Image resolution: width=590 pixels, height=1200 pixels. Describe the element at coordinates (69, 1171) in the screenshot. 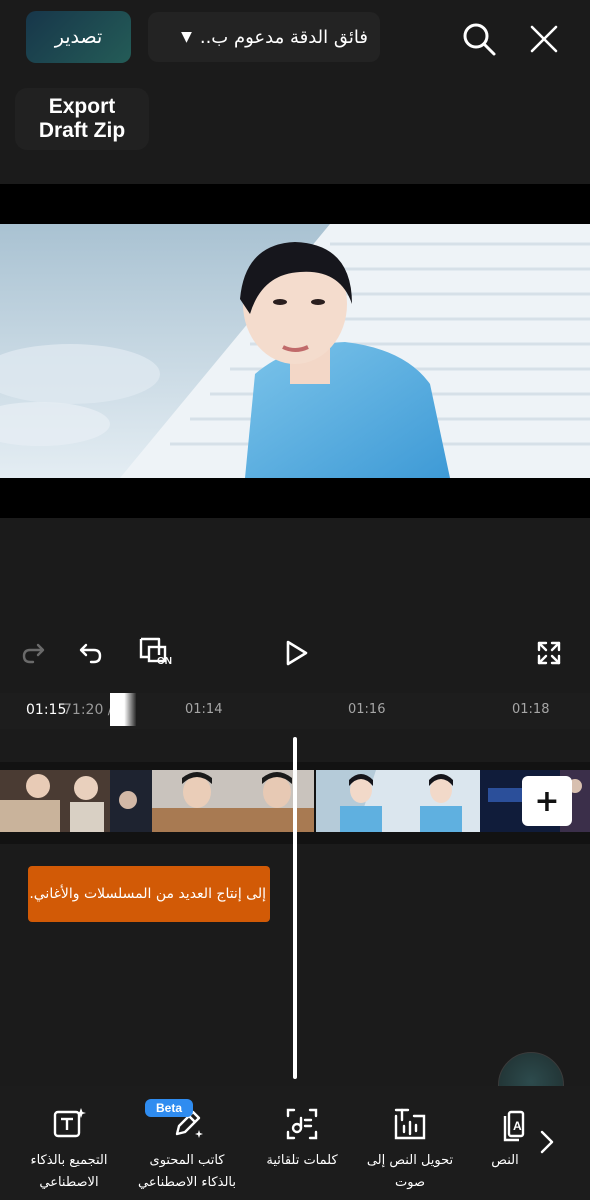

I see `tool-label: التجميع بالذكاء الاصطناعي` at that location.